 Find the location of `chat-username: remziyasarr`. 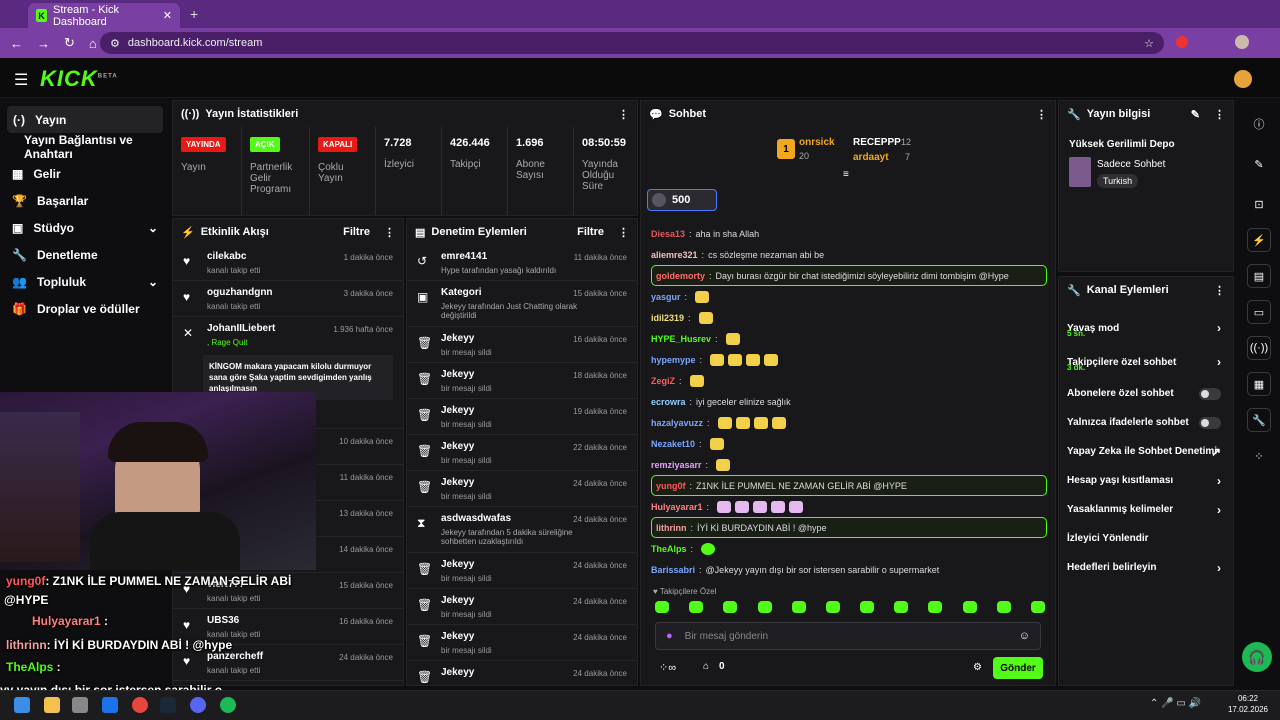

chat-username: remziyasarr is located at coordinates (676, 465).